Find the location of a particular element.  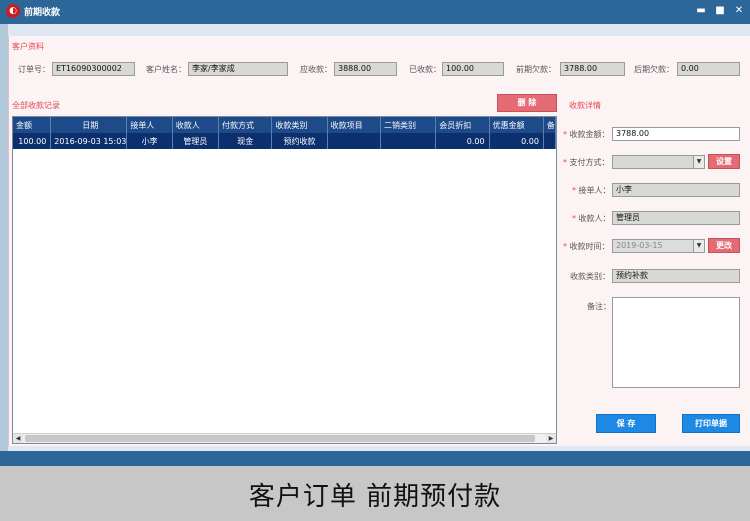

delete-button: 删 除 is located at coordinates (527, 103).